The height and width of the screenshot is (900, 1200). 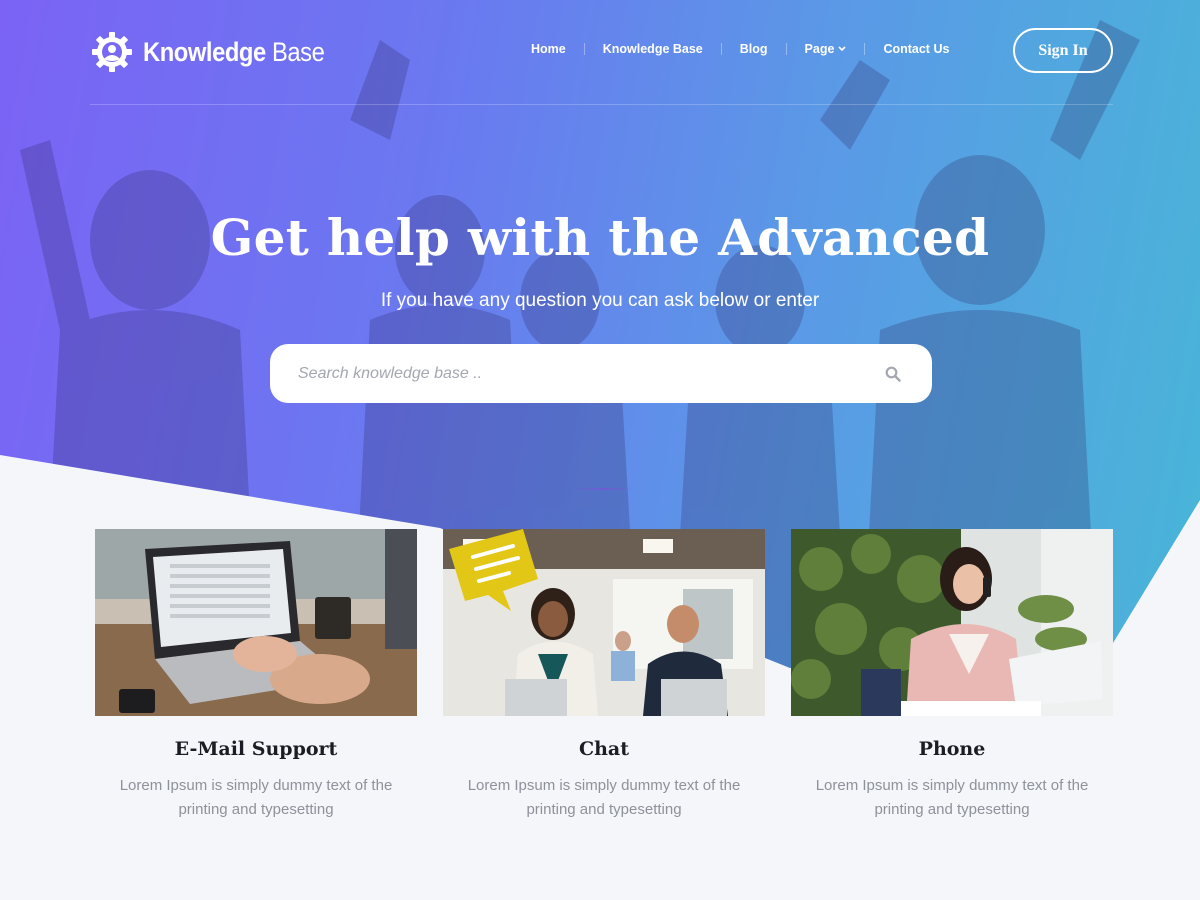 I want to click on navbar-divider, so click(x=601, y=104).